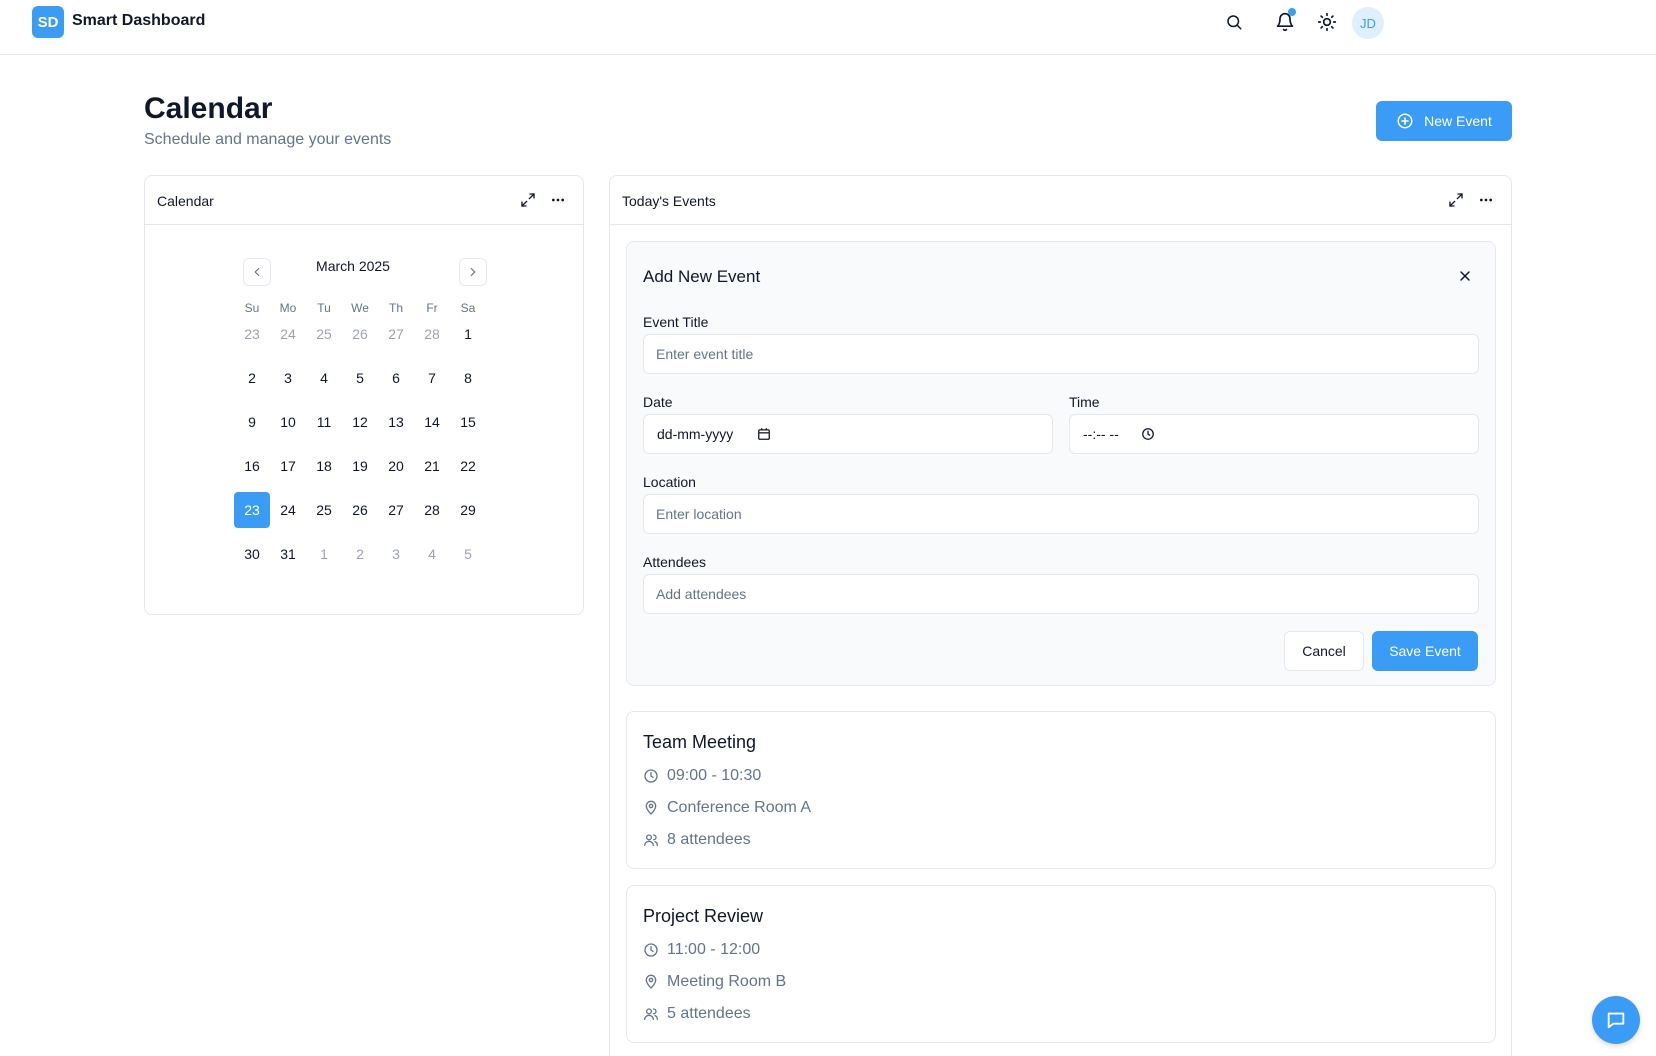  I want to click on weekday-label: We, so click(360, 308).